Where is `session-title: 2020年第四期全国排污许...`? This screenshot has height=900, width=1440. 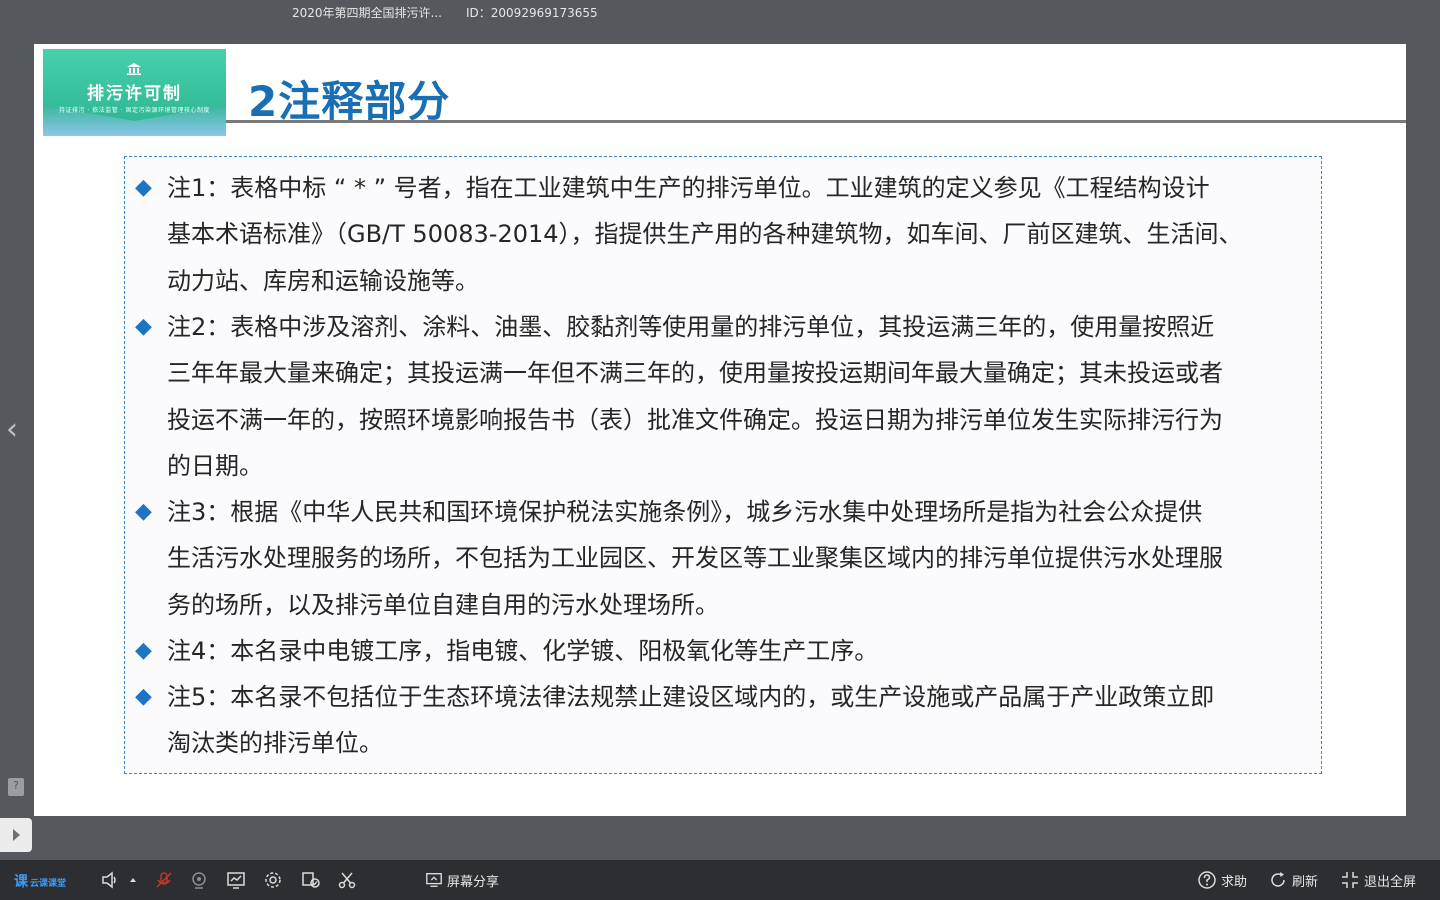
session-title: 2020年第四期全国排污许... is located at coordinates (367, 13).